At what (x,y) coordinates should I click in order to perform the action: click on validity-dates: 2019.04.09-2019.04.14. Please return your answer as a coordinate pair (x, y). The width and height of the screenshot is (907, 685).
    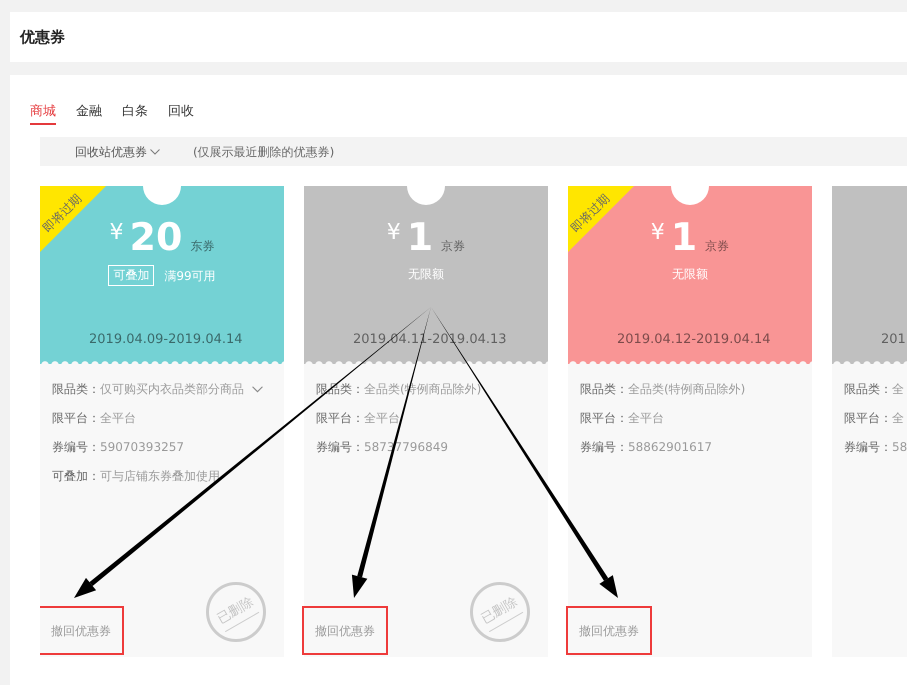
    Looking at the image, I should click on (166, 339).